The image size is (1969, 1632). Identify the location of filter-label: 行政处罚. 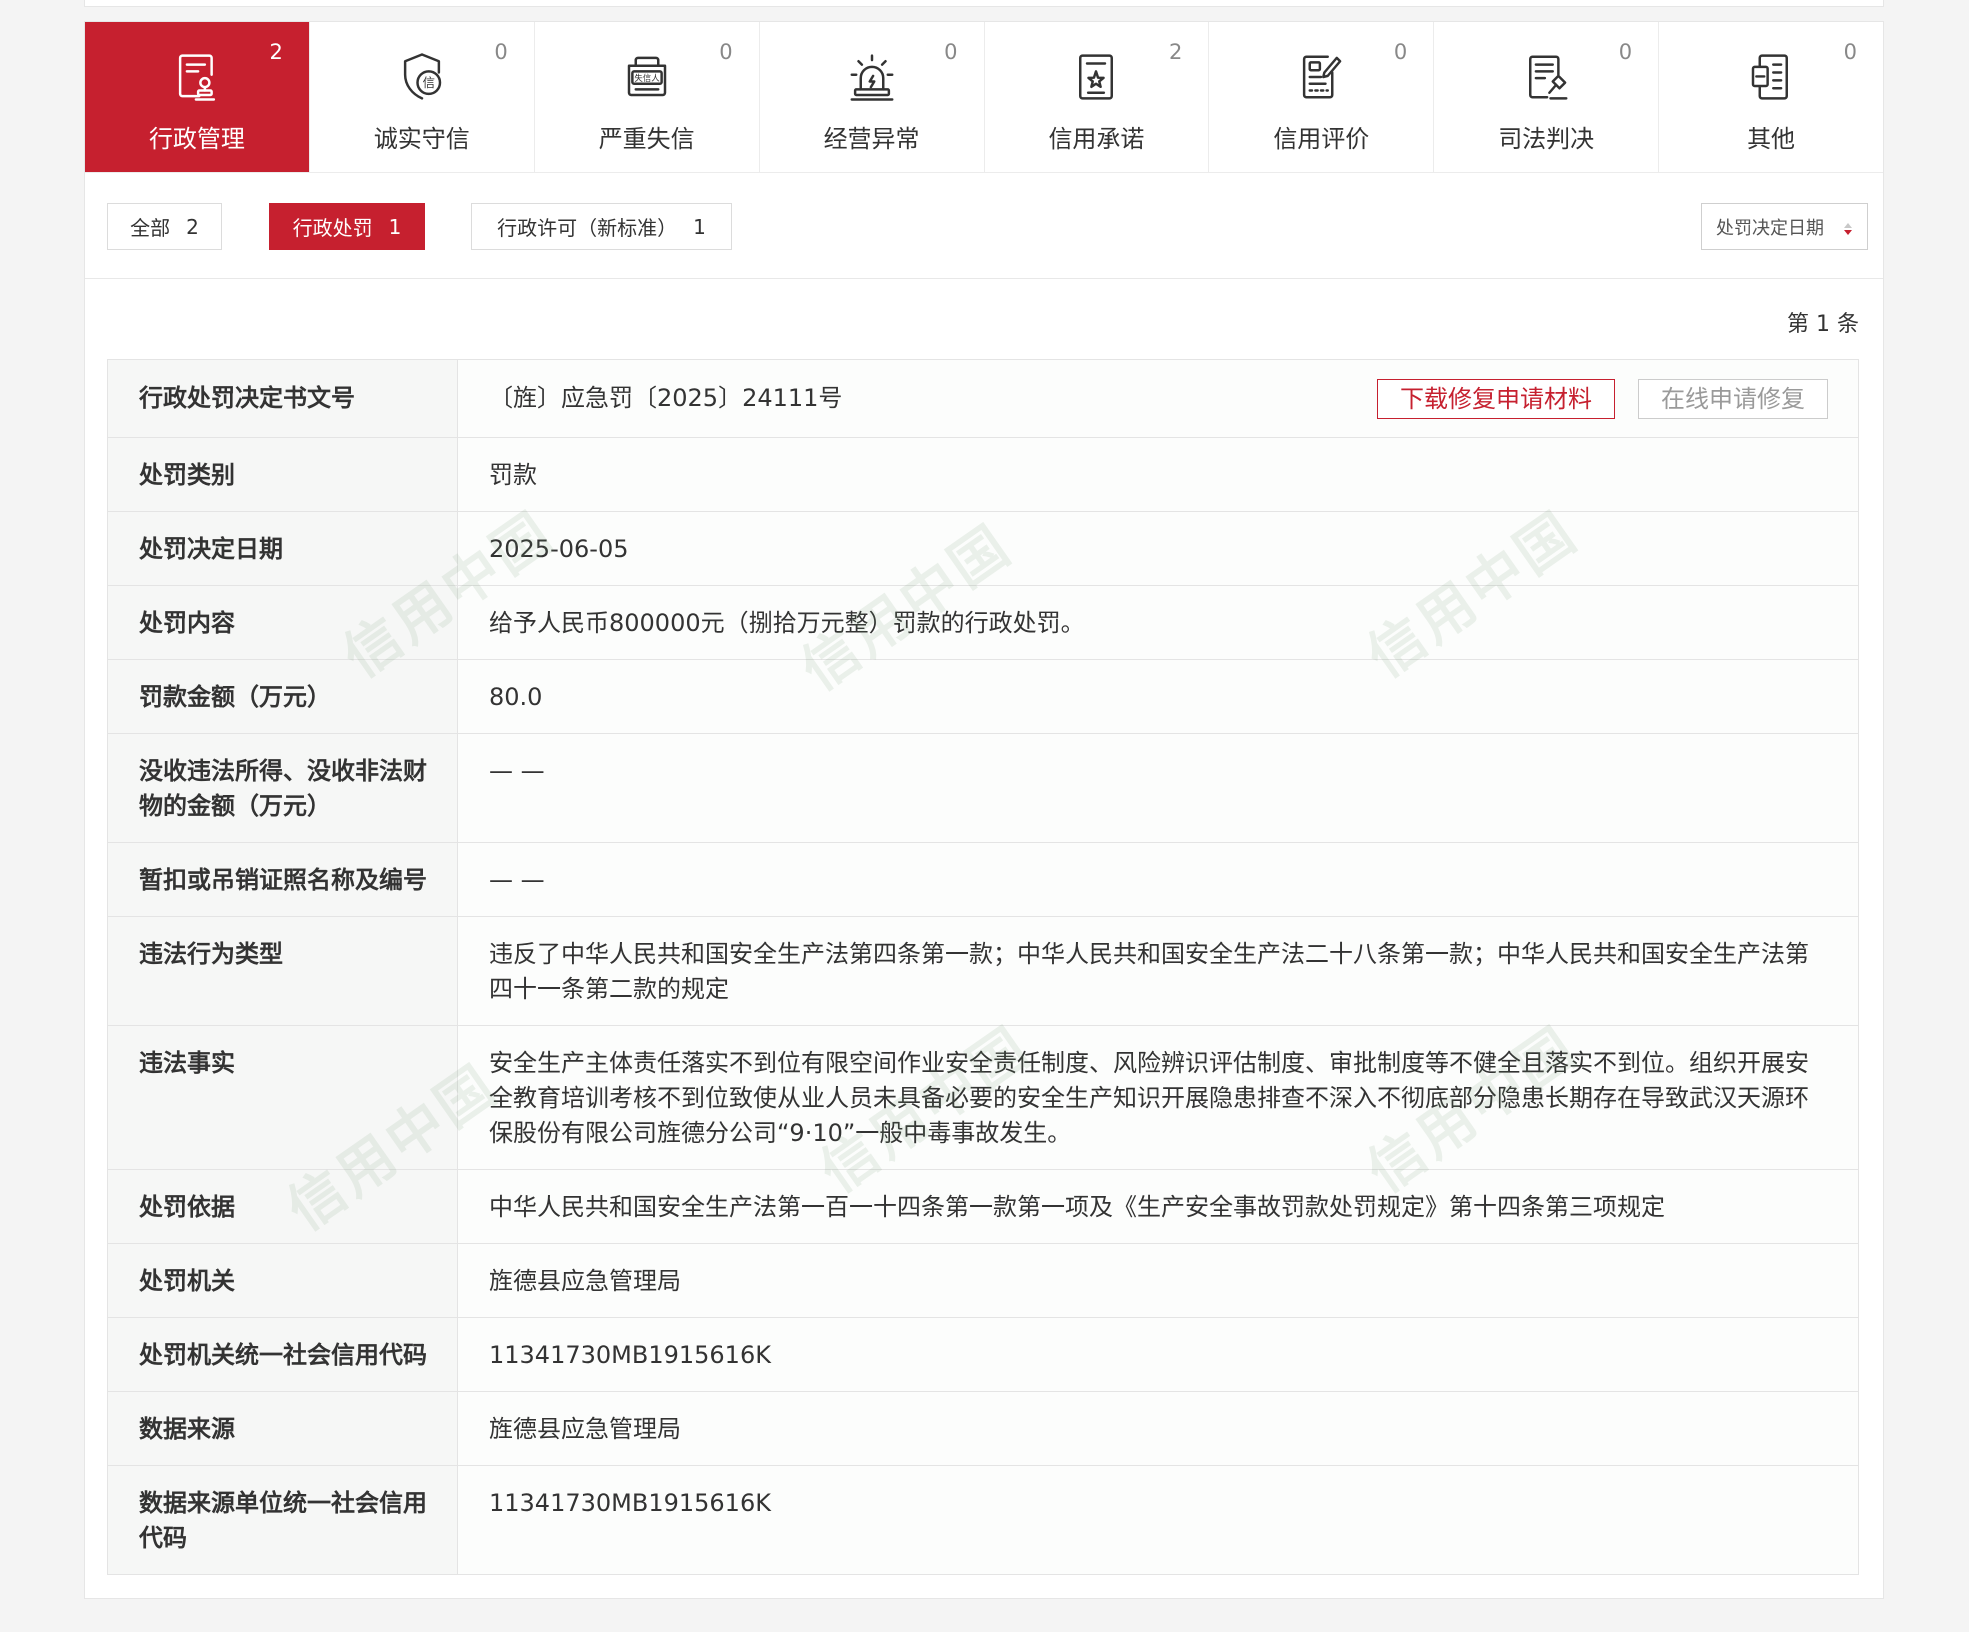
(332, 228).